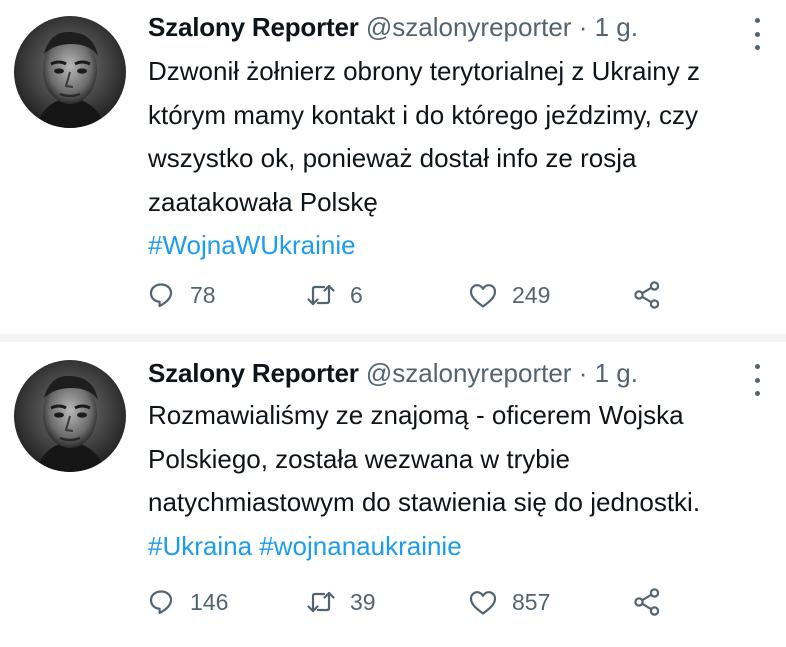 The image size is (786, 647). I want to click on retweet-button: 39, so click(341, 602).